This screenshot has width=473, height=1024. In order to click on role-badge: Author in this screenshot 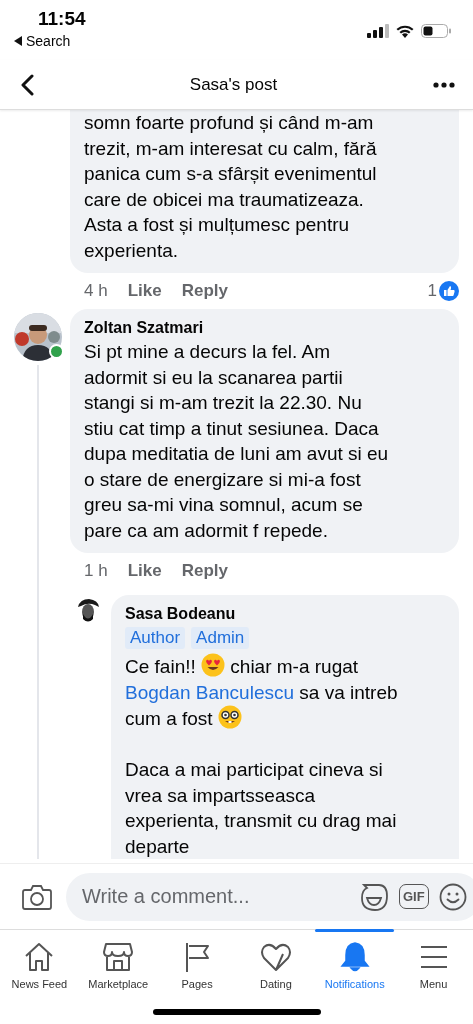, I will do `click(155, 638)`.